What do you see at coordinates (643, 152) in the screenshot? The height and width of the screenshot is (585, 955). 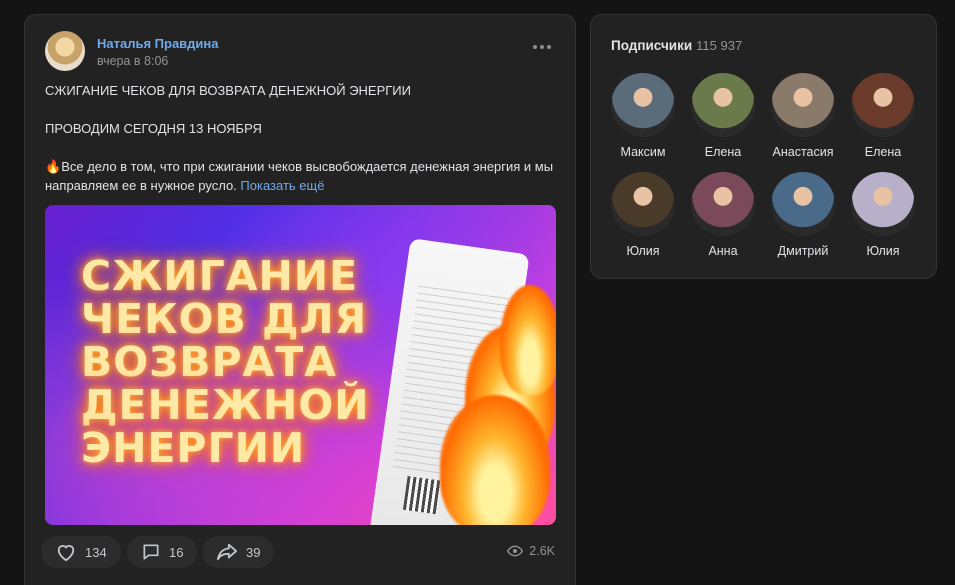 I see `subscriber-name: Максим` at bounding box center [643, 152].